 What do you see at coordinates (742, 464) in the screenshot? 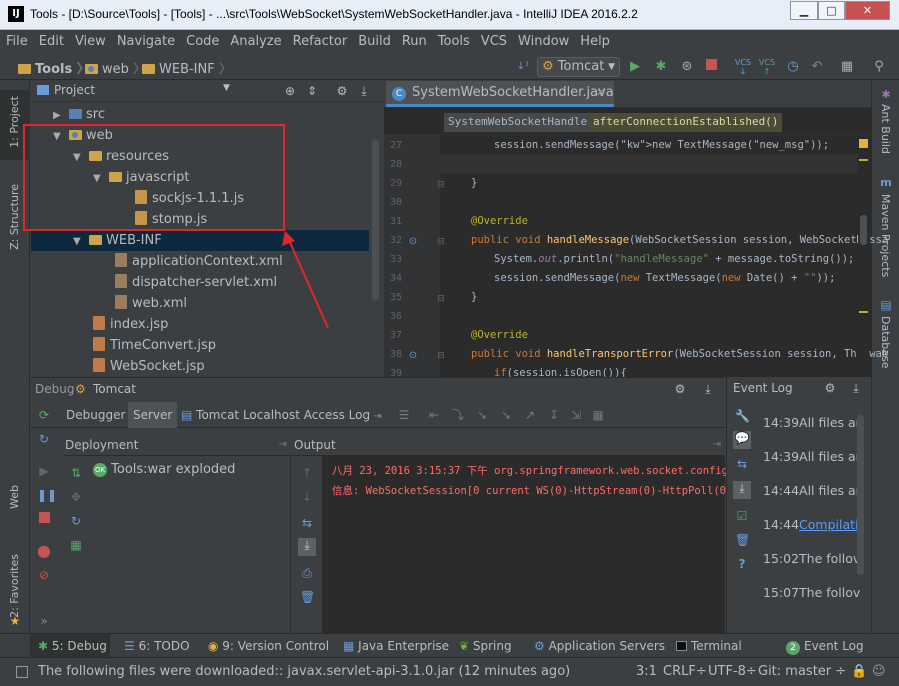
I see `soft-wrap-icon: ⇆` at bounding box center [742, 464].